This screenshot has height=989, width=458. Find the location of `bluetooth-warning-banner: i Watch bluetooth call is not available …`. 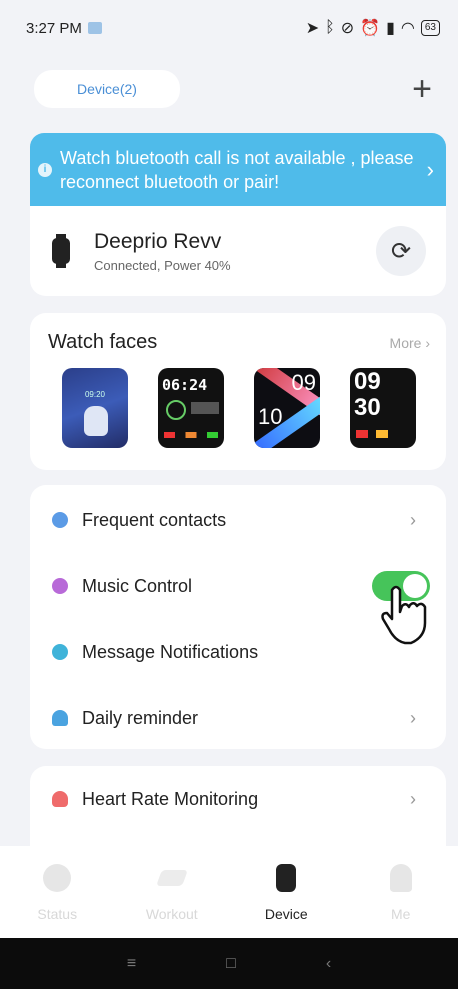

bluetooth-warning-banner: i Watch bluetooth call is not available … is located at coordinates (238, 169).